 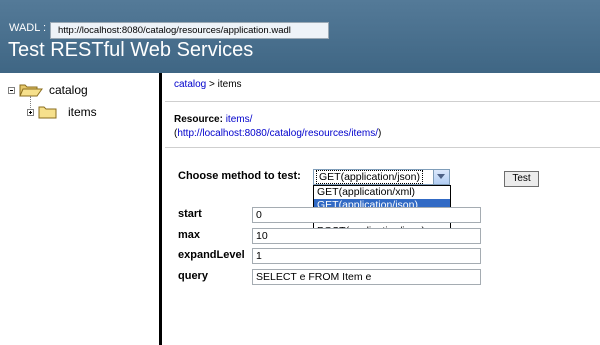 What do you see at coordinates (189, 235) in the screenshot?
I see `param-label-max: max` at bounding box center [189, 235].